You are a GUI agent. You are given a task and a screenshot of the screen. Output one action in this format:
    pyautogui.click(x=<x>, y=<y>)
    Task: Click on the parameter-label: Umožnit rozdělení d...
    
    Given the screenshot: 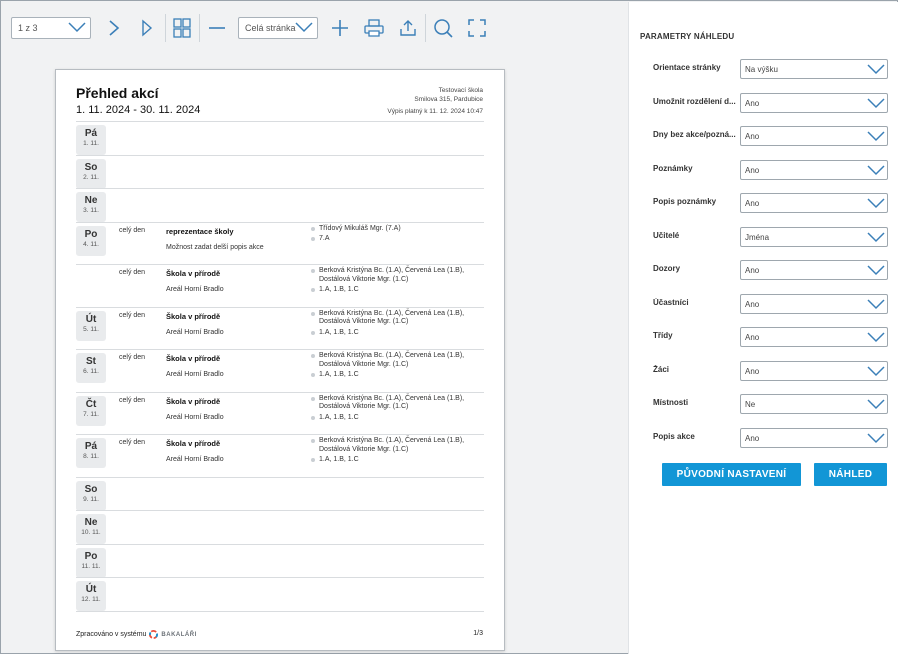 What is the action you would take?
    pyautogui.click(x=694, y=101)
    